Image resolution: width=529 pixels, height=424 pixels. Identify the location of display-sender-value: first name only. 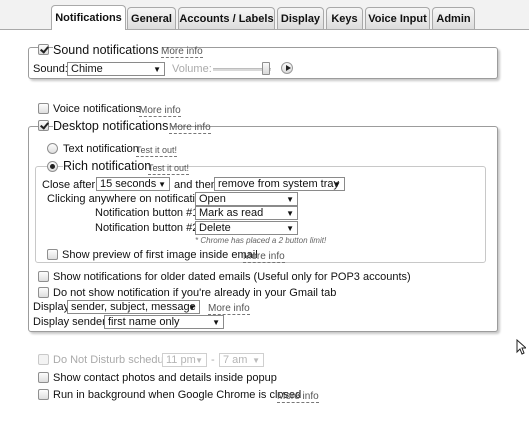
(144, 322).